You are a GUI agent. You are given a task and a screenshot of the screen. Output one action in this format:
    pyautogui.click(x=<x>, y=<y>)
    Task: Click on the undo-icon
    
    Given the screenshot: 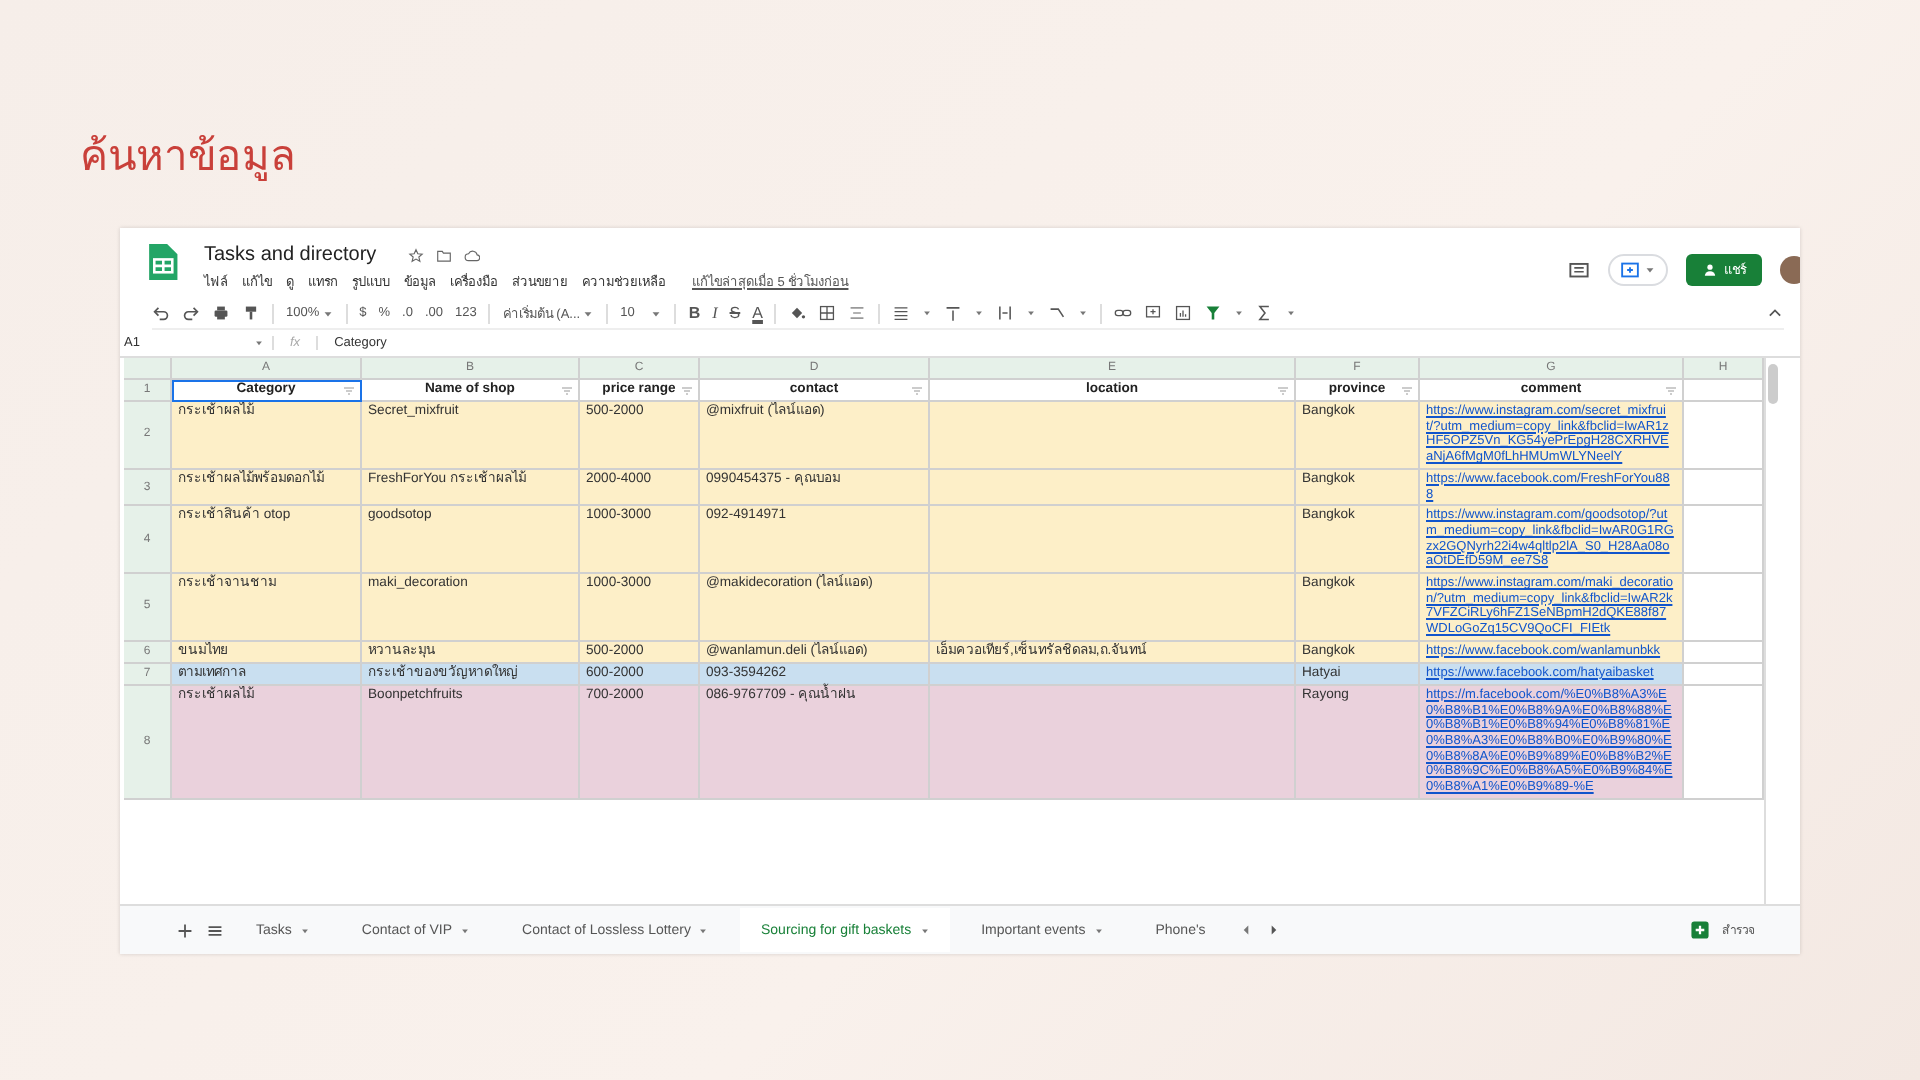 What is the action you would take?
    pyautogui.click(x=161, y=313)
    